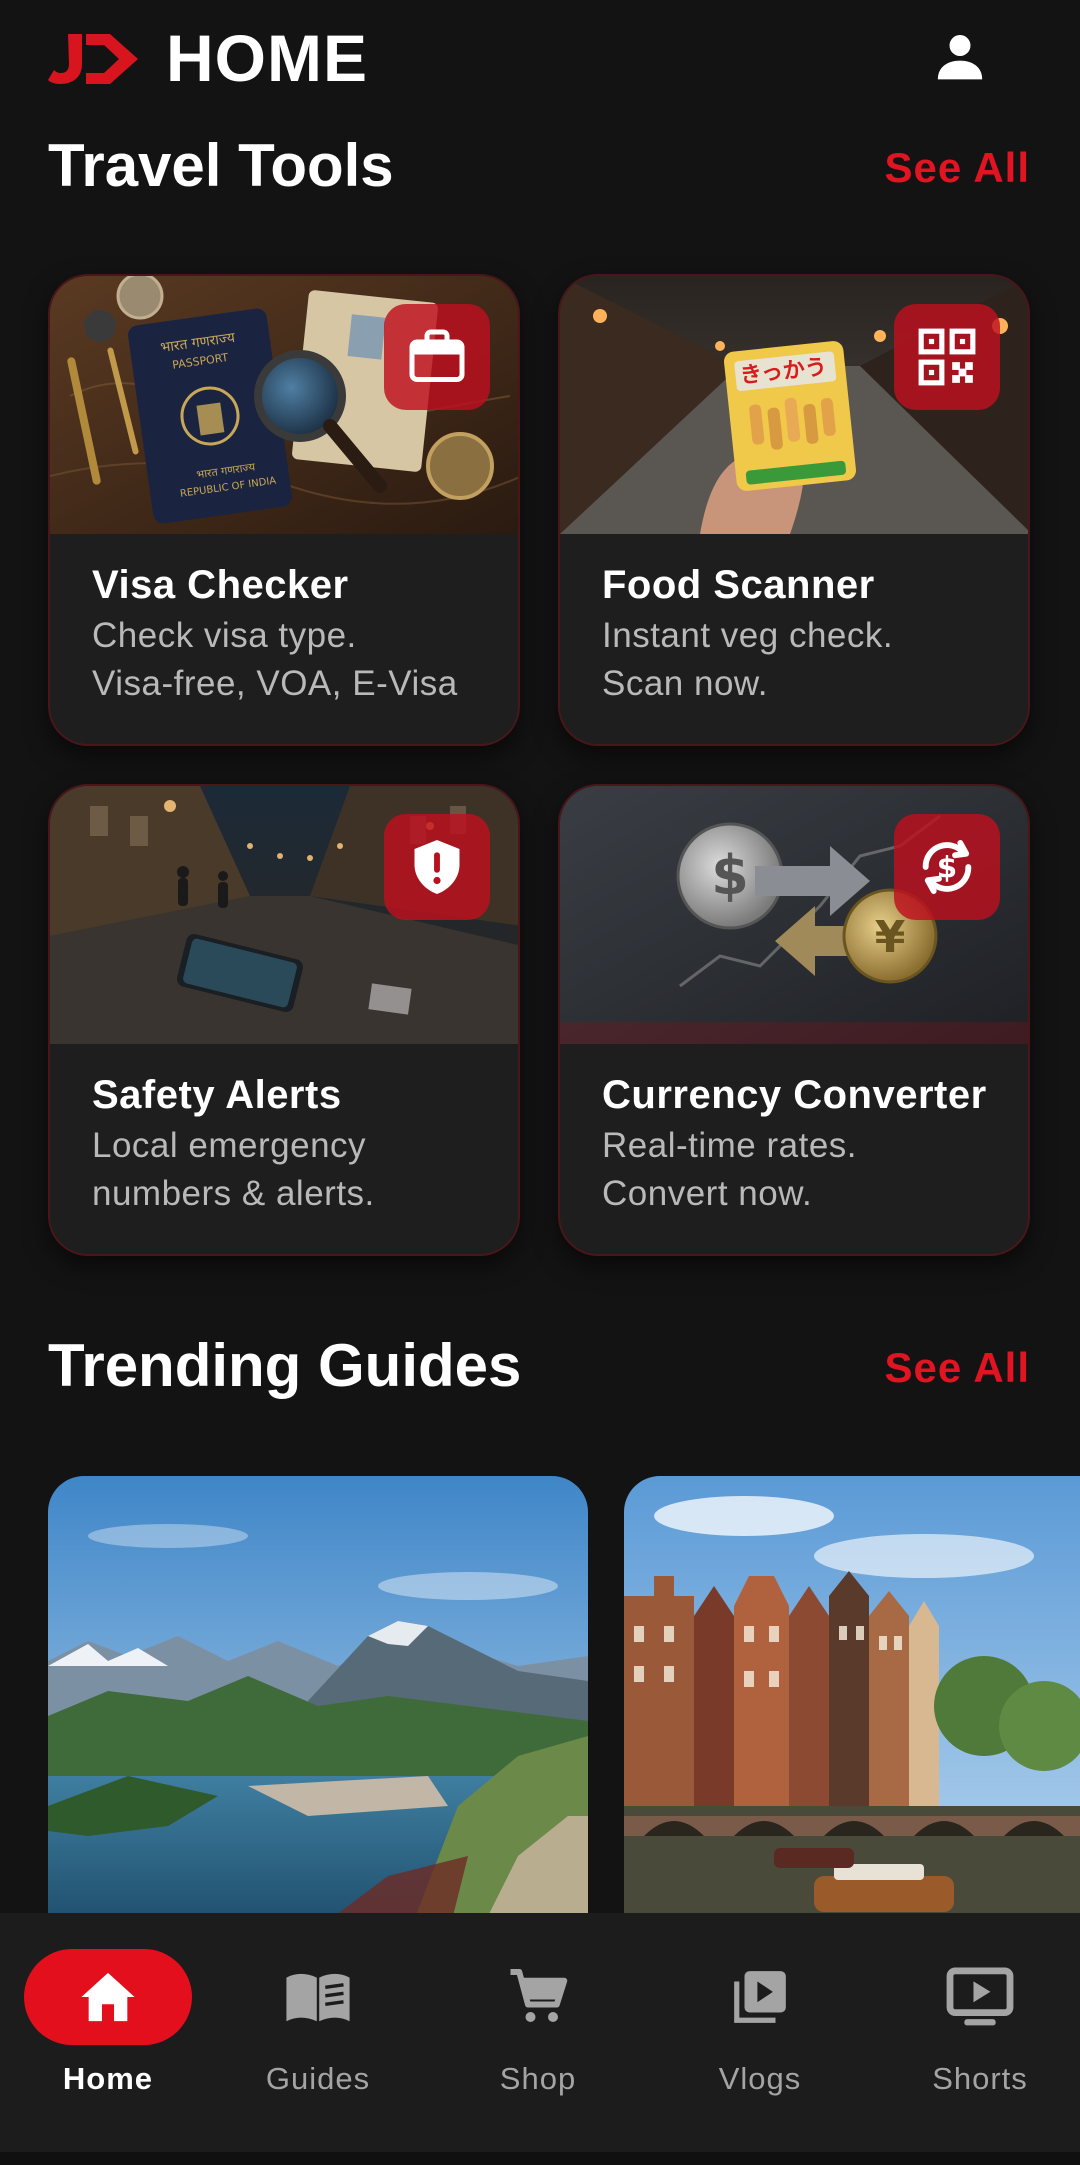 Image resolution: width=1080 pixels, height=2165 pixels. Describe the element at coordinates (707, 1193) in the screenshot. I see `tool-desc-line: Convert now.` at that location.